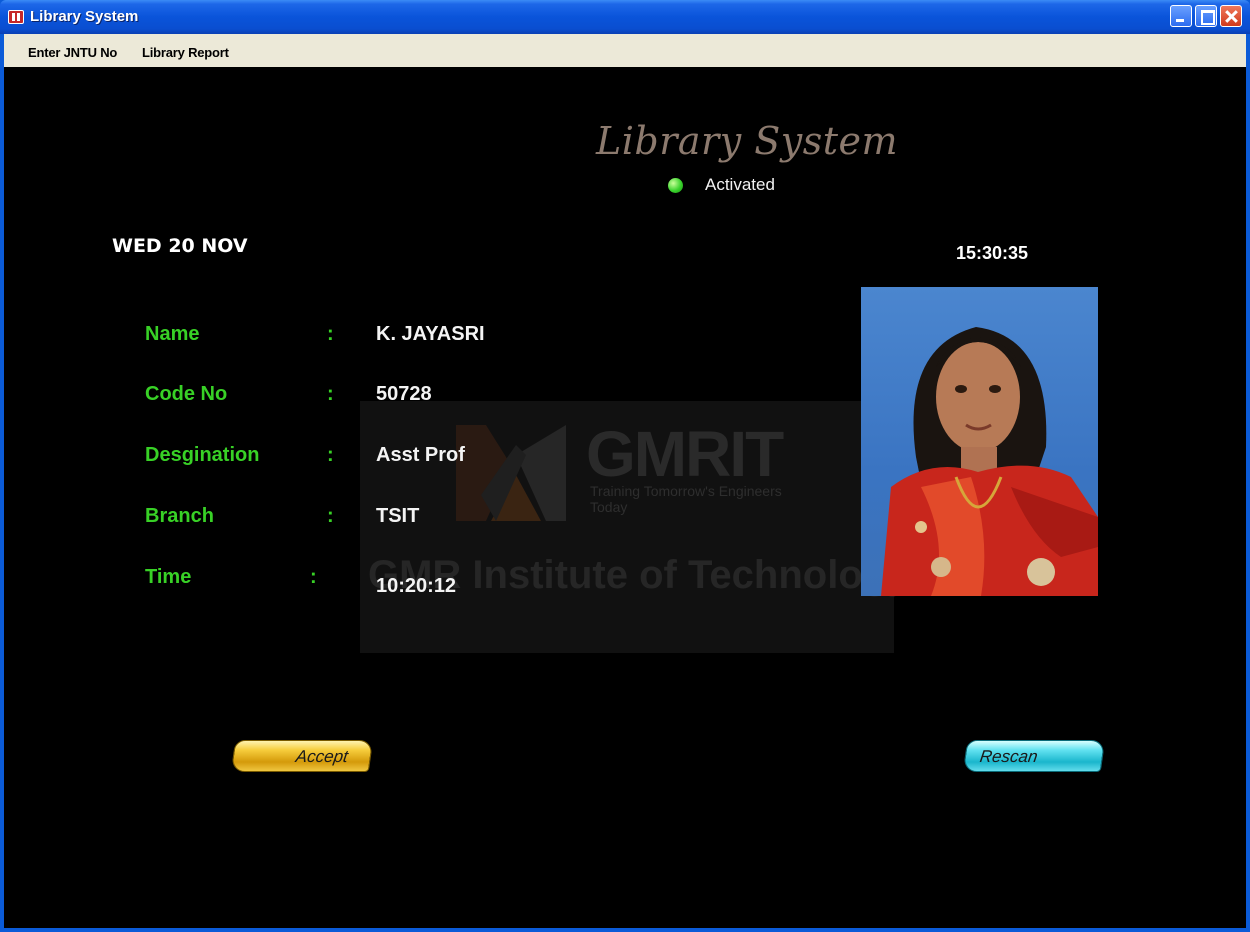  What do you see at coordinates (404, 394) in the screenshot?
I see `code-no-value: 50728` at bounding box center [404, 394].